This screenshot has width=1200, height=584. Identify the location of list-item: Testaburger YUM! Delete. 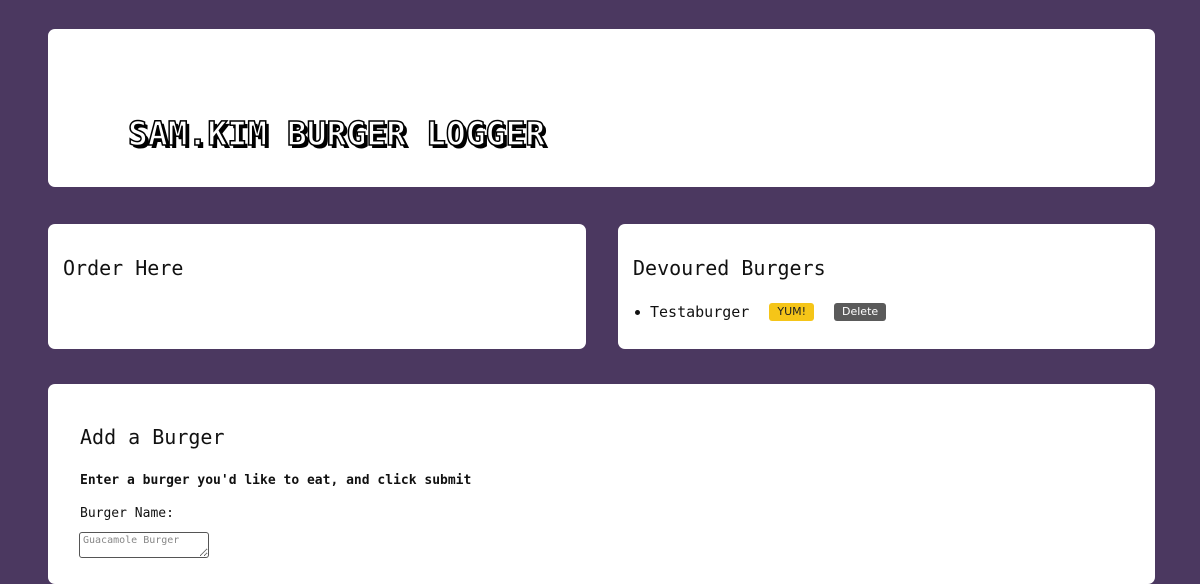
(760, 312).